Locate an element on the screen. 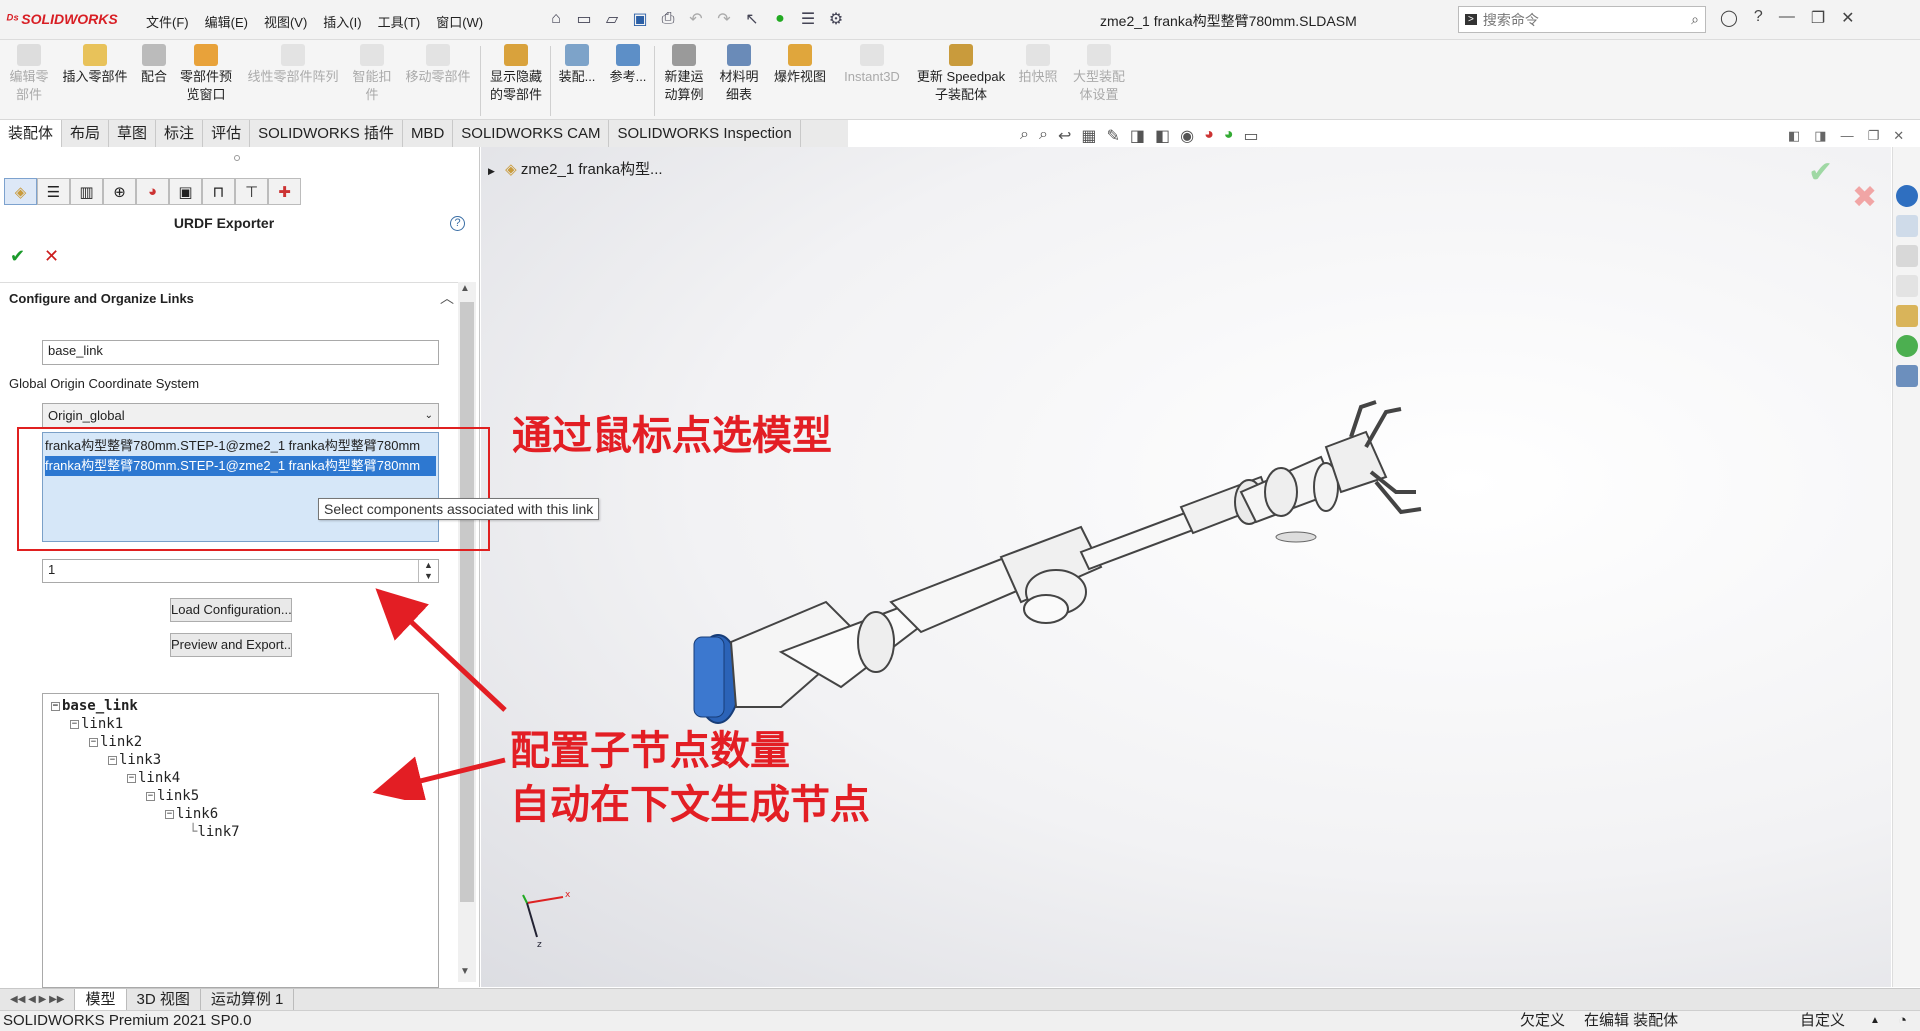  appearances-icon is located at coordinates (1906, 316).